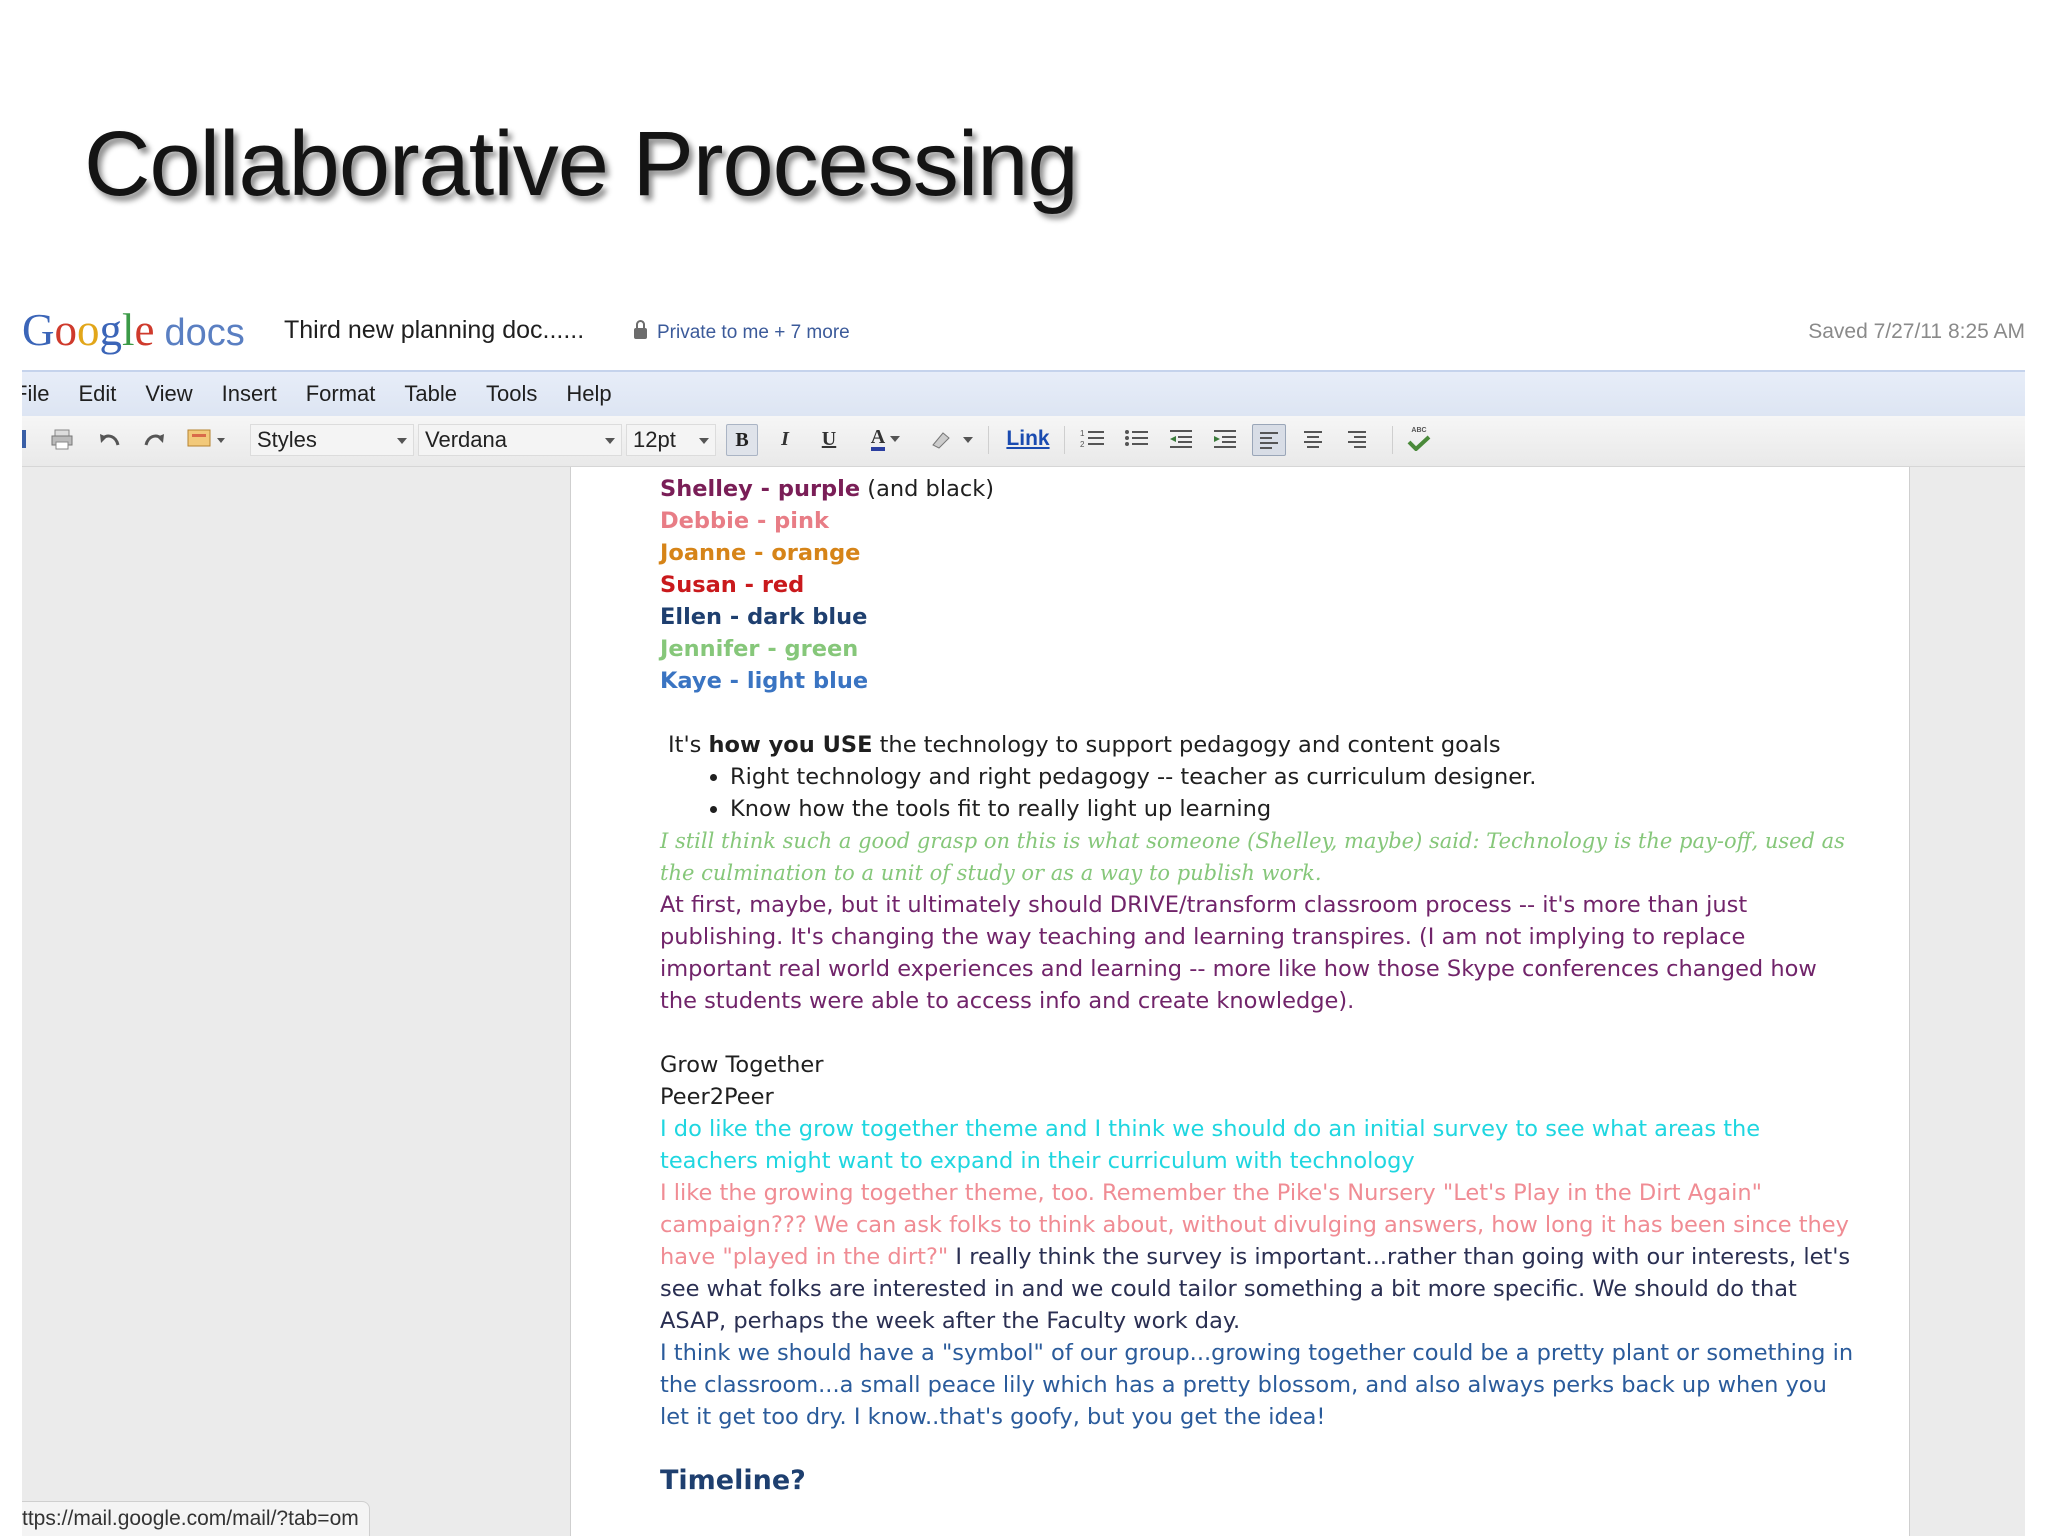 This screenshot has width=2048, height=1536. What do you see at coordinates (1137, 439) in the screenshot?
I see `bulleted-list-icon` at bounding box center [1137, 439].